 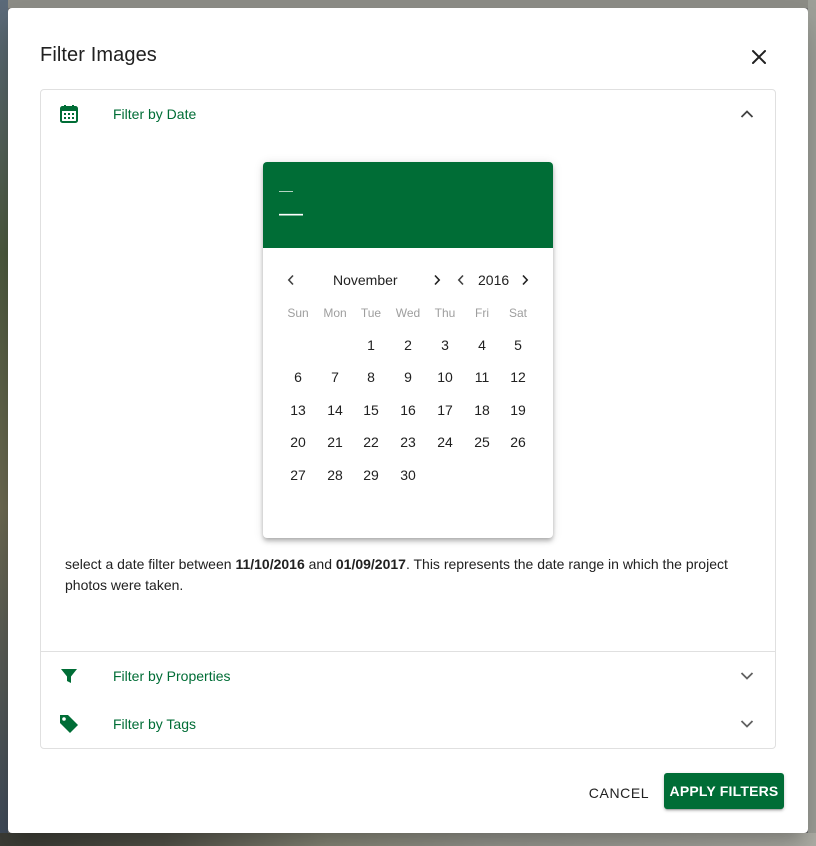 What do you see at coordinates (371, 313) in the screenshot?
I see `weekday-label: Tue` at bounding box center [371, 313].